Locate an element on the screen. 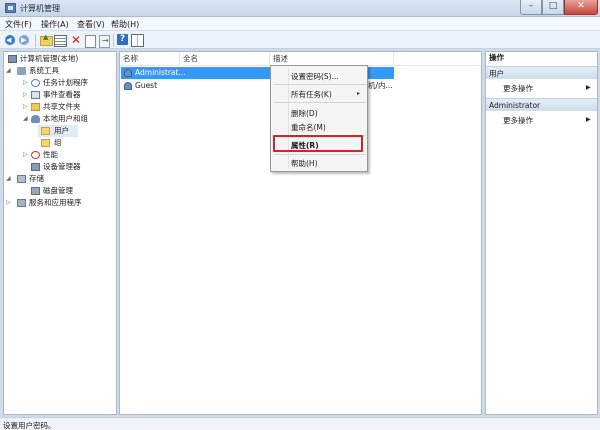 This screenshot has height=430, width=600. window-title: 计算机管理 is located at coordinates (40, 8).